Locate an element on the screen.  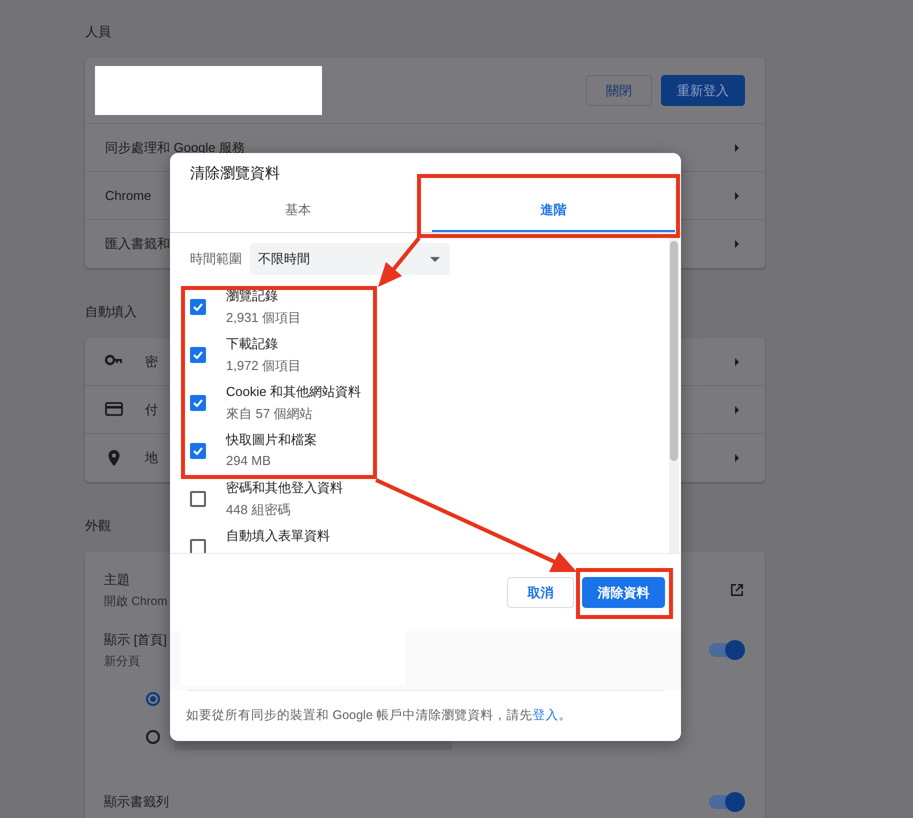
item-count: 1,972 個項目 is located at coordinates (264, 366).